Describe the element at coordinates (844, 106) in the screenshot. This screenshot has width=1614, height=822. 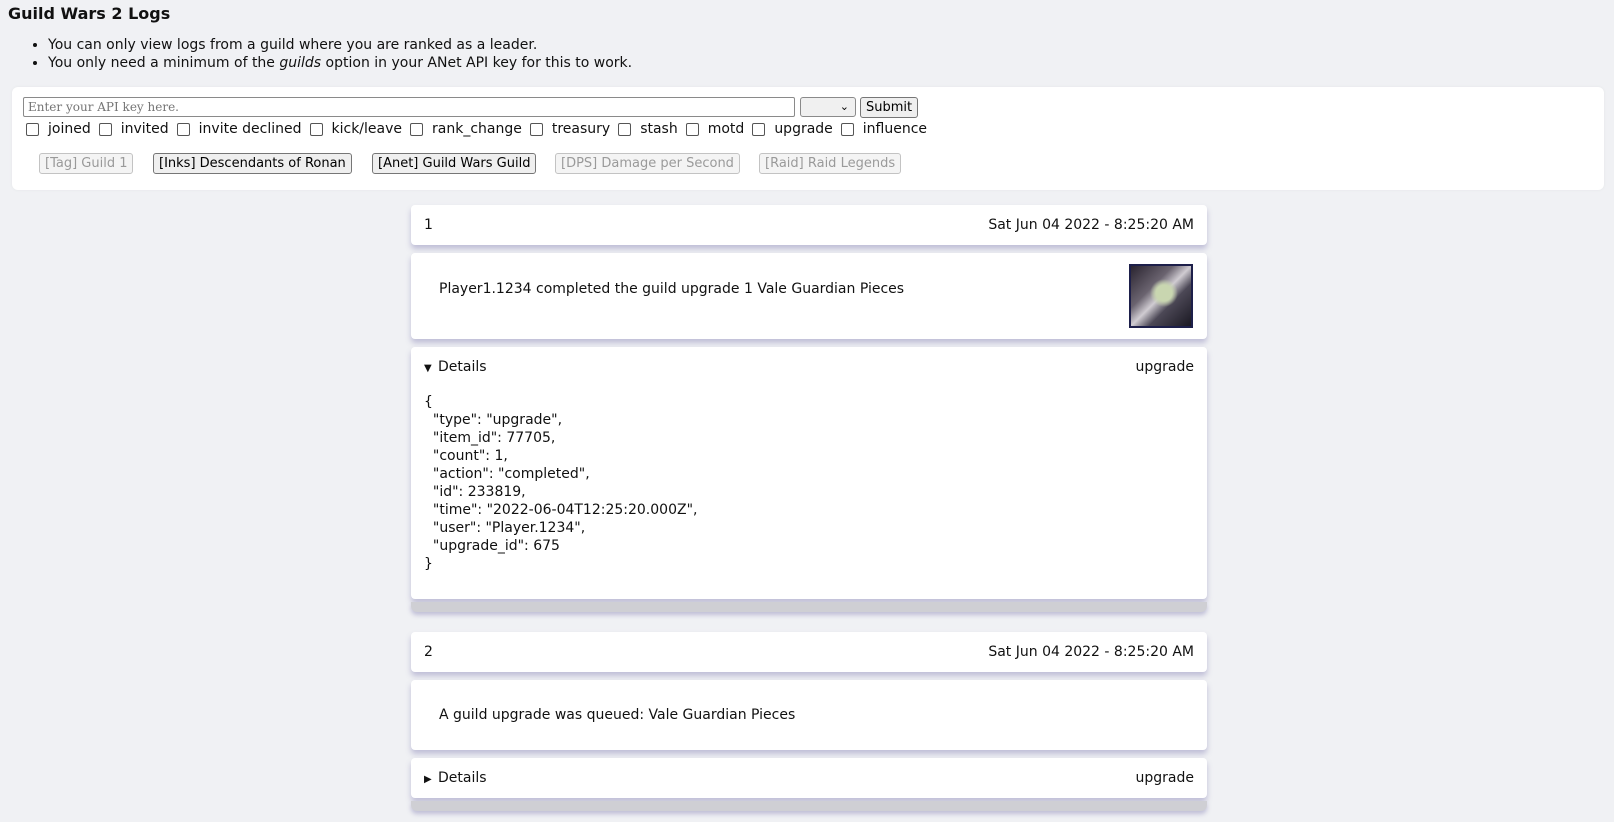
I see `chevron-down-icon: ⌄` at that location.